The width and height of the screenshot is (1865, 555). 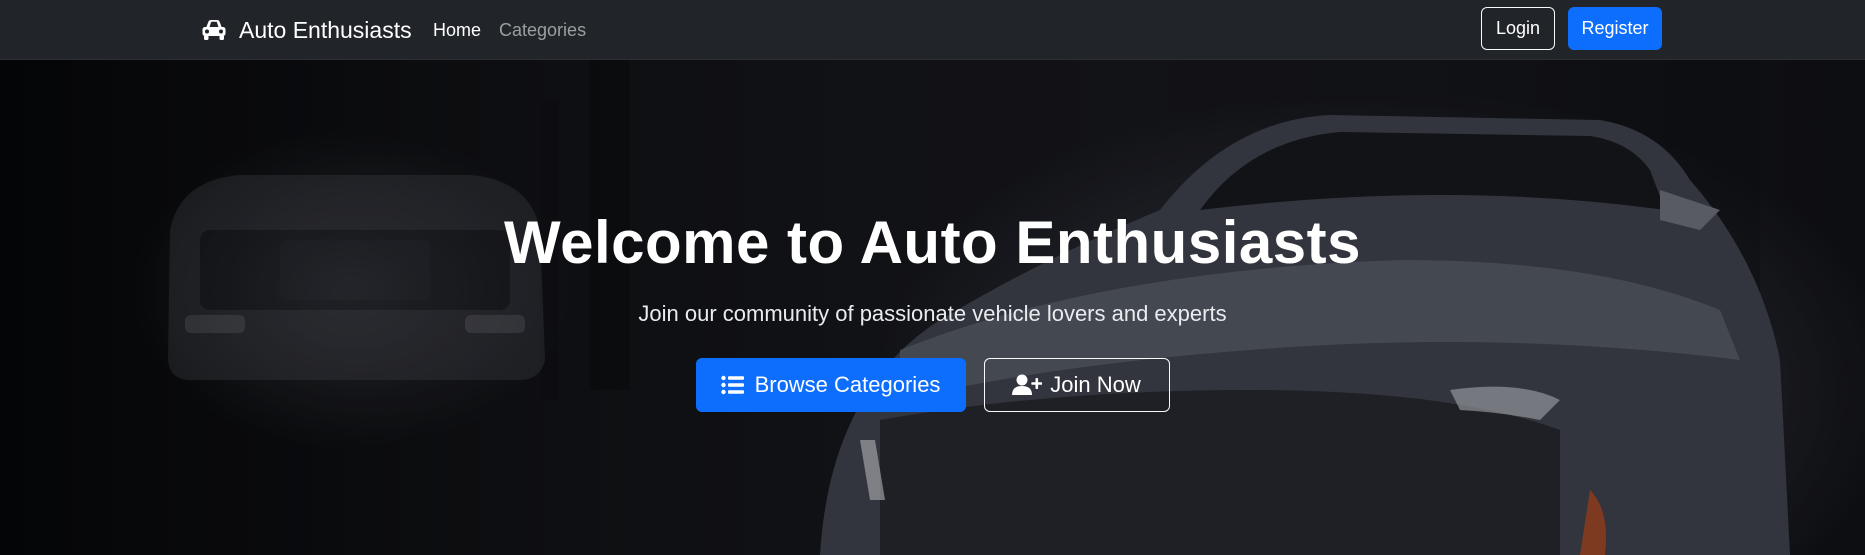 I want to click on brand-link: Auto Enthusiasts, so click(x=306, y=30).